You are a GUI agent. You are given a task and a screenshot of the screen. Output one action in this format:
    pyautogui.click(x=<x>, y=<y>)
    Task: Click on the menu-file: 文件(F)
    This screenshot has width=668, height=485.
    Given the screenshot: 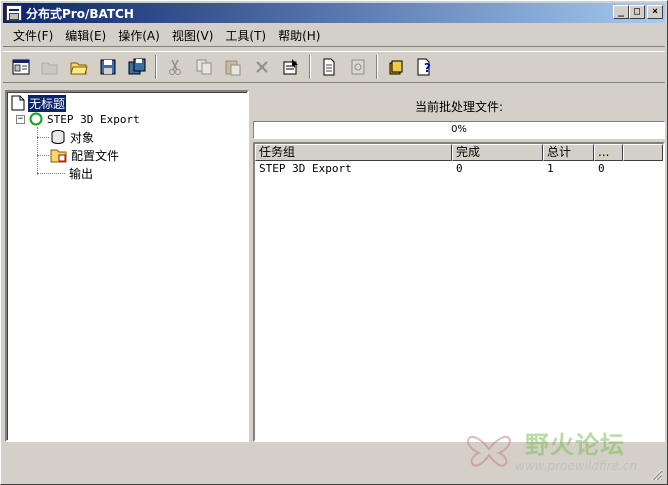 What is the action you would take?
    pyautogui.click(x=33, y=35)
    